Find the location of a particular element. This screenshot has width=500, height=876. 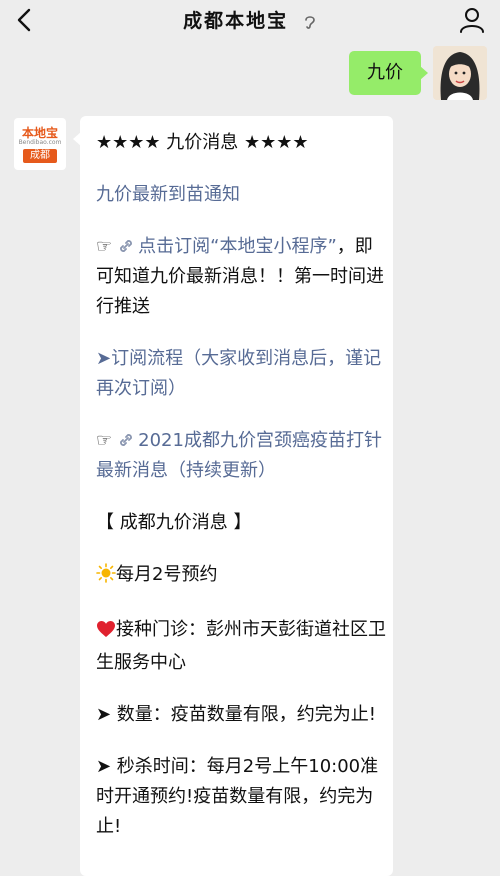

latest-notice-link: 九价最新到苗通知 is located at coordinates (242, 195).